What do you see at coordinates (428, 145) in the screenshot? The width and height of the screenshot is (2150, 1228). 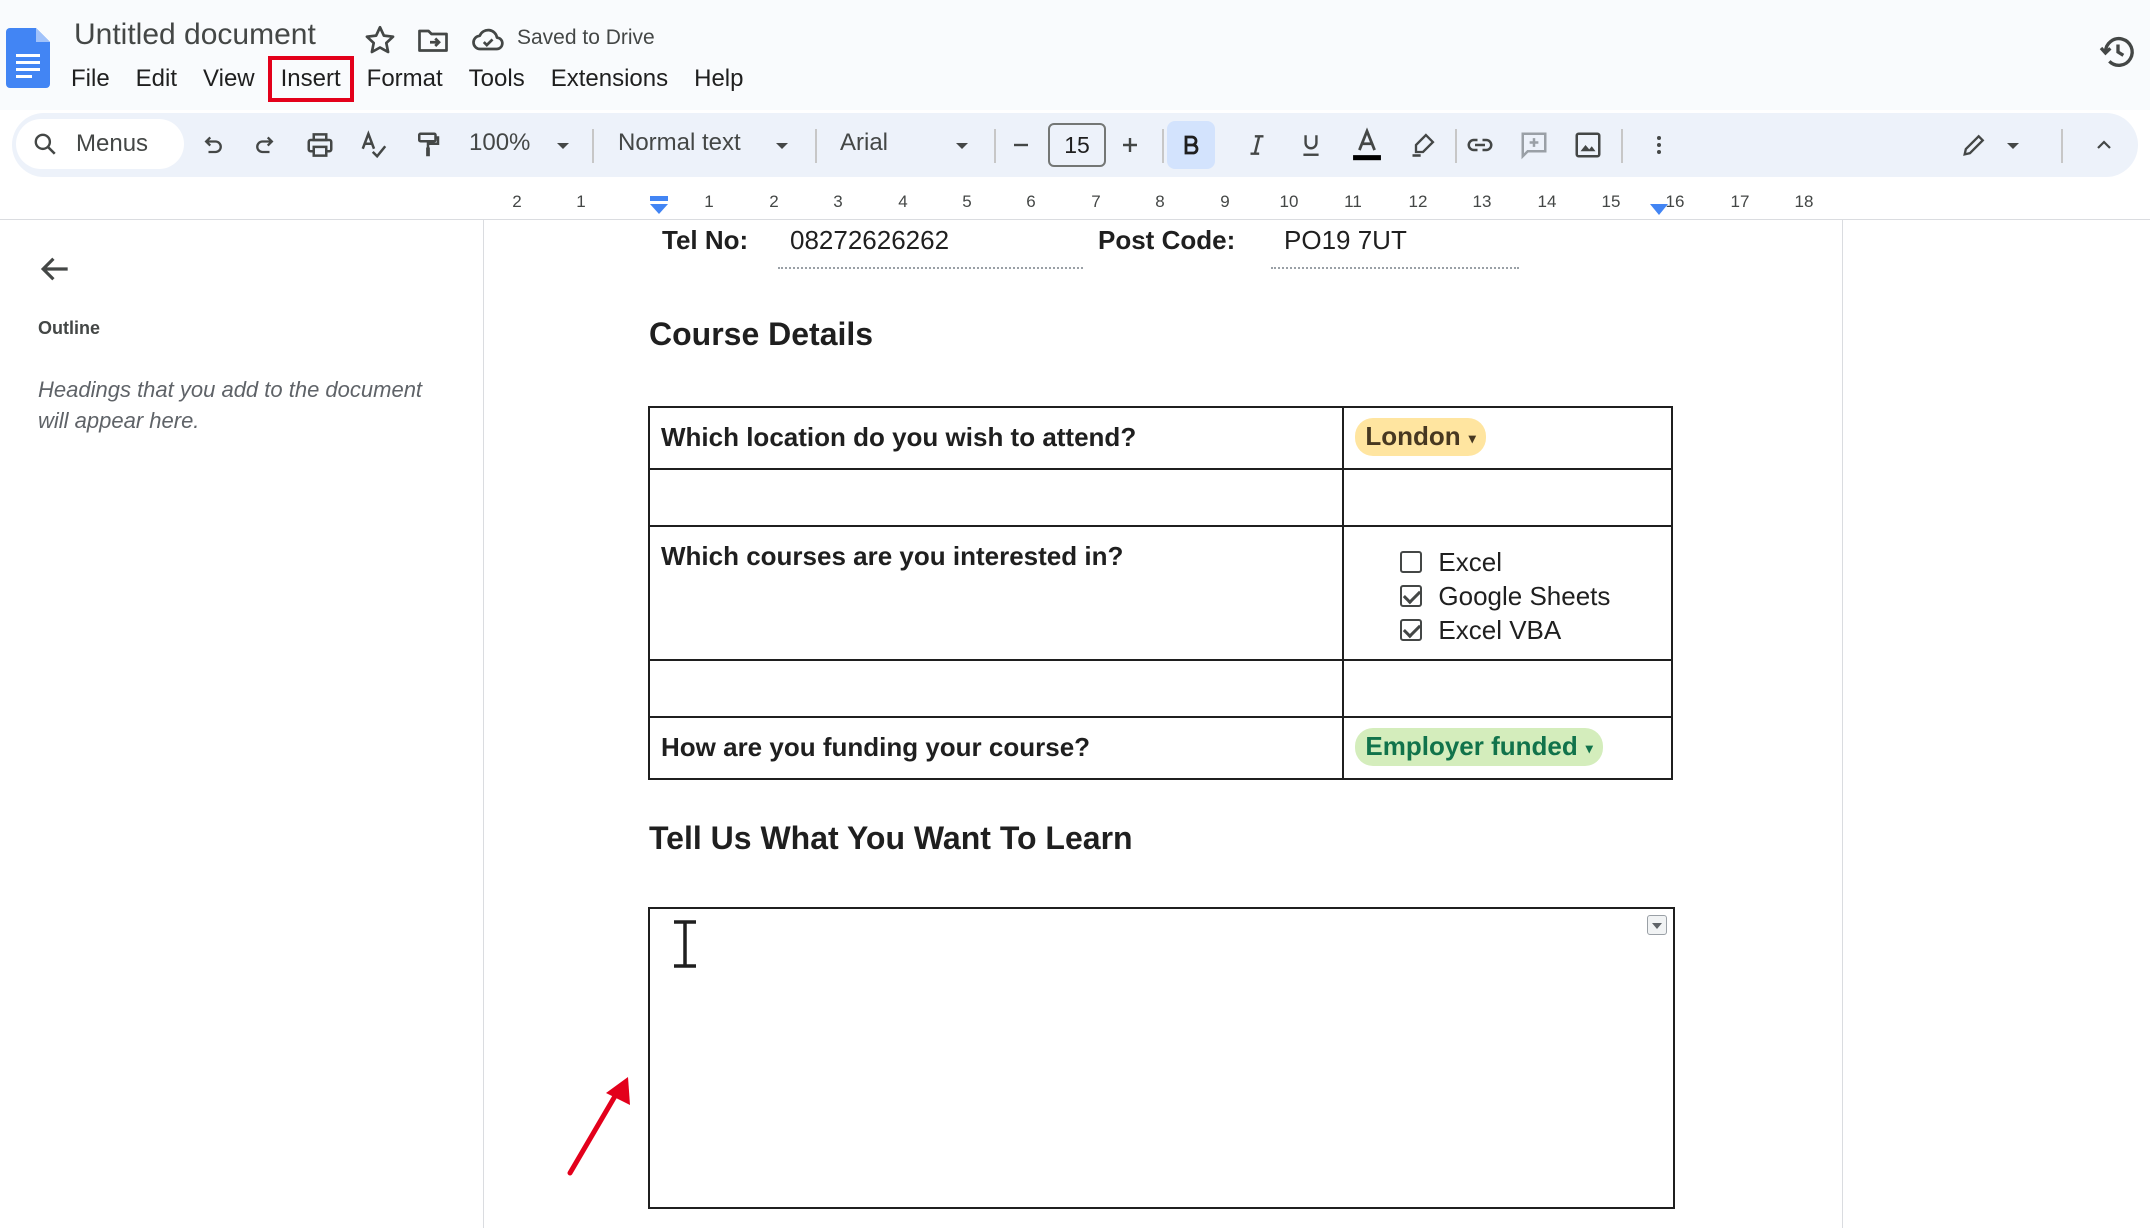 I see `paint-format-button` at bounding box center [428, 145].